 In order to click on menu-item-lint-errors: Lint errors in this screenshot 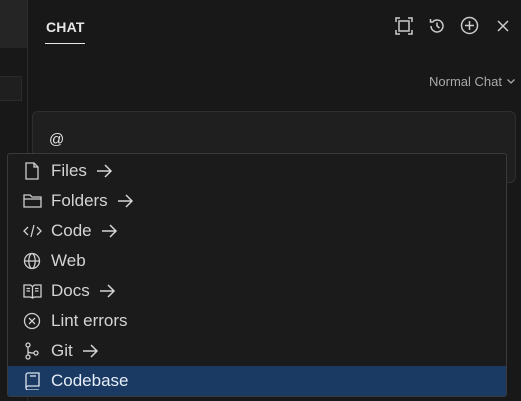, I will do `click(257, 321)`.